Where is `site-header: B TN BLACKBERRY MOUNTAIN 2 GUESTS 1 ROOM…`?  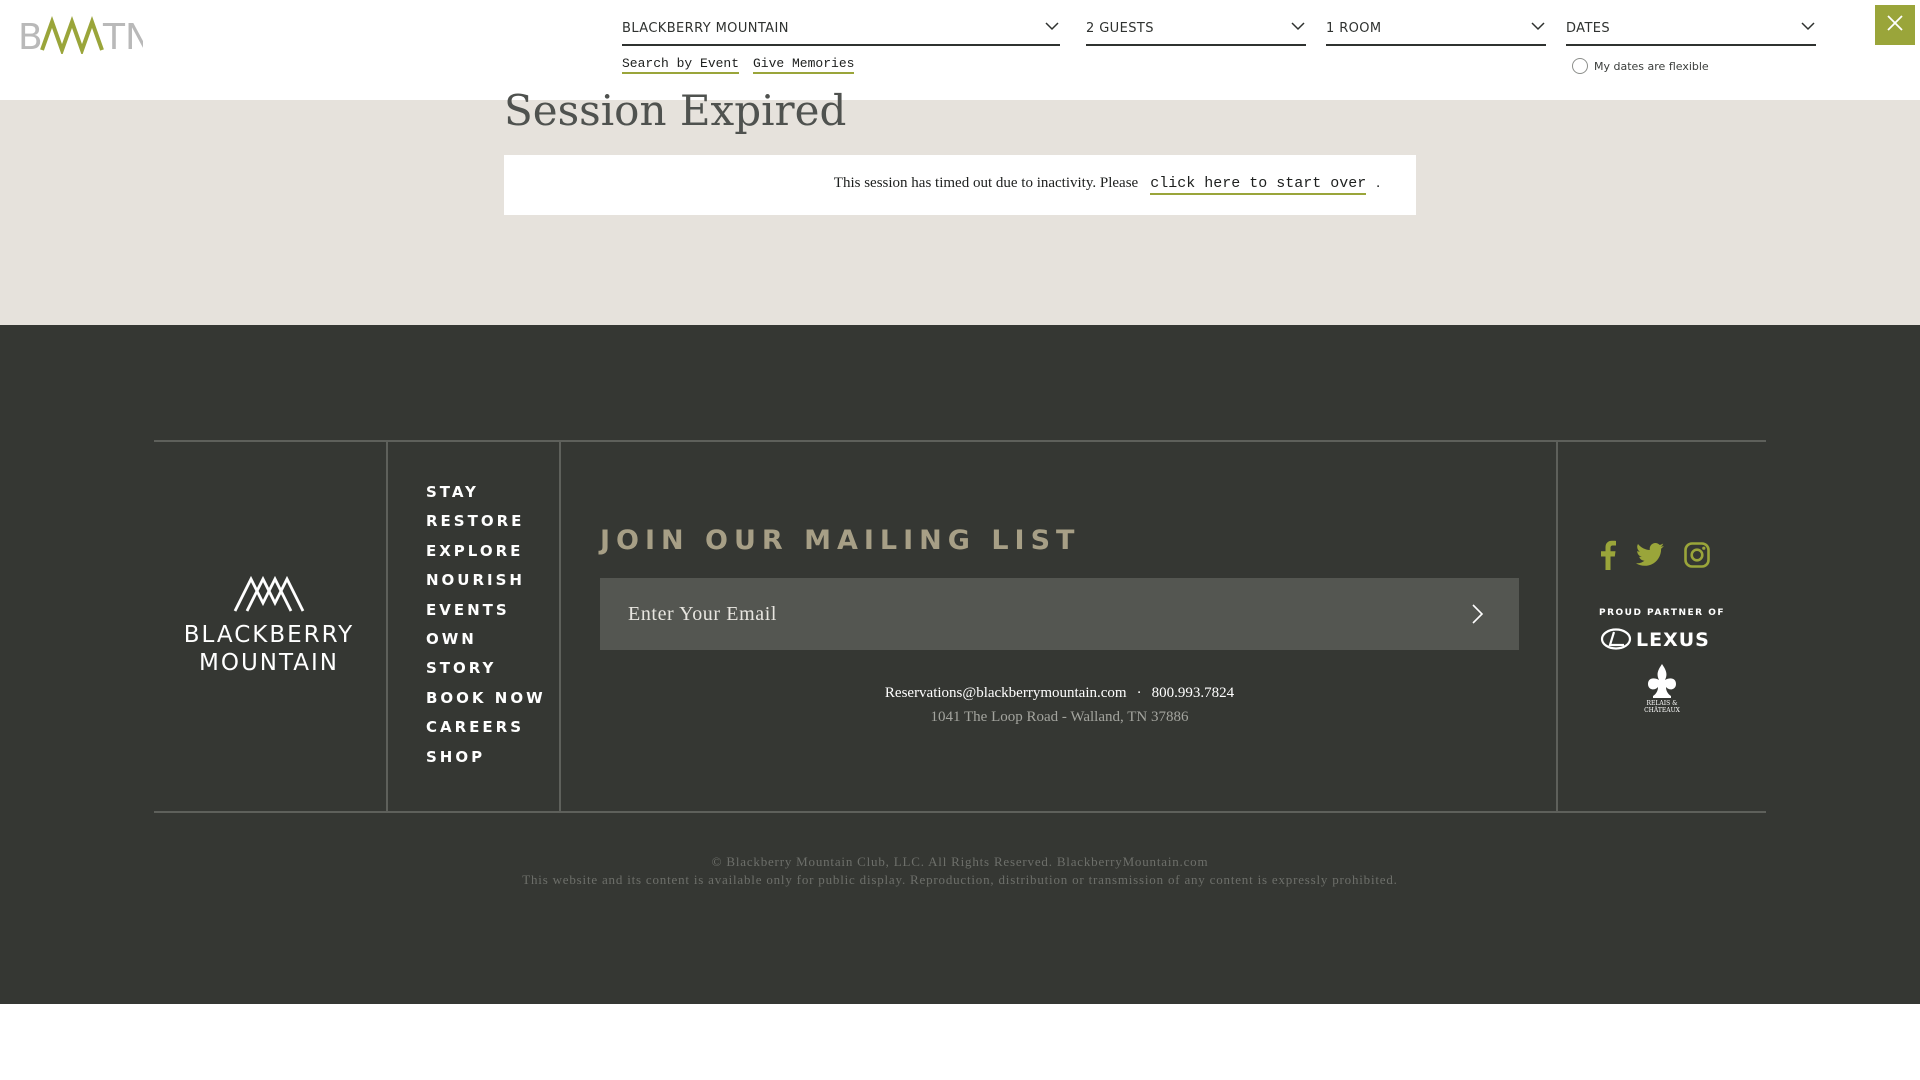
site-header: B TN BLACKBERRY MOUNTAIN 2 GUESTS 1 ROOM… is located at coordinates (960, 50).